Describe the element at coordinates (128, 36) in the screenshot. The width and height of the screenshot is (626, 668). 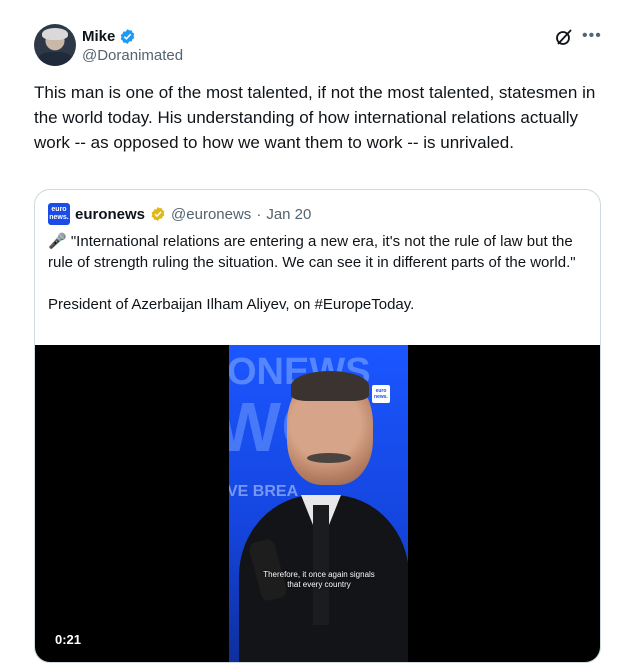
I see `verified-badge-icon` at that location.